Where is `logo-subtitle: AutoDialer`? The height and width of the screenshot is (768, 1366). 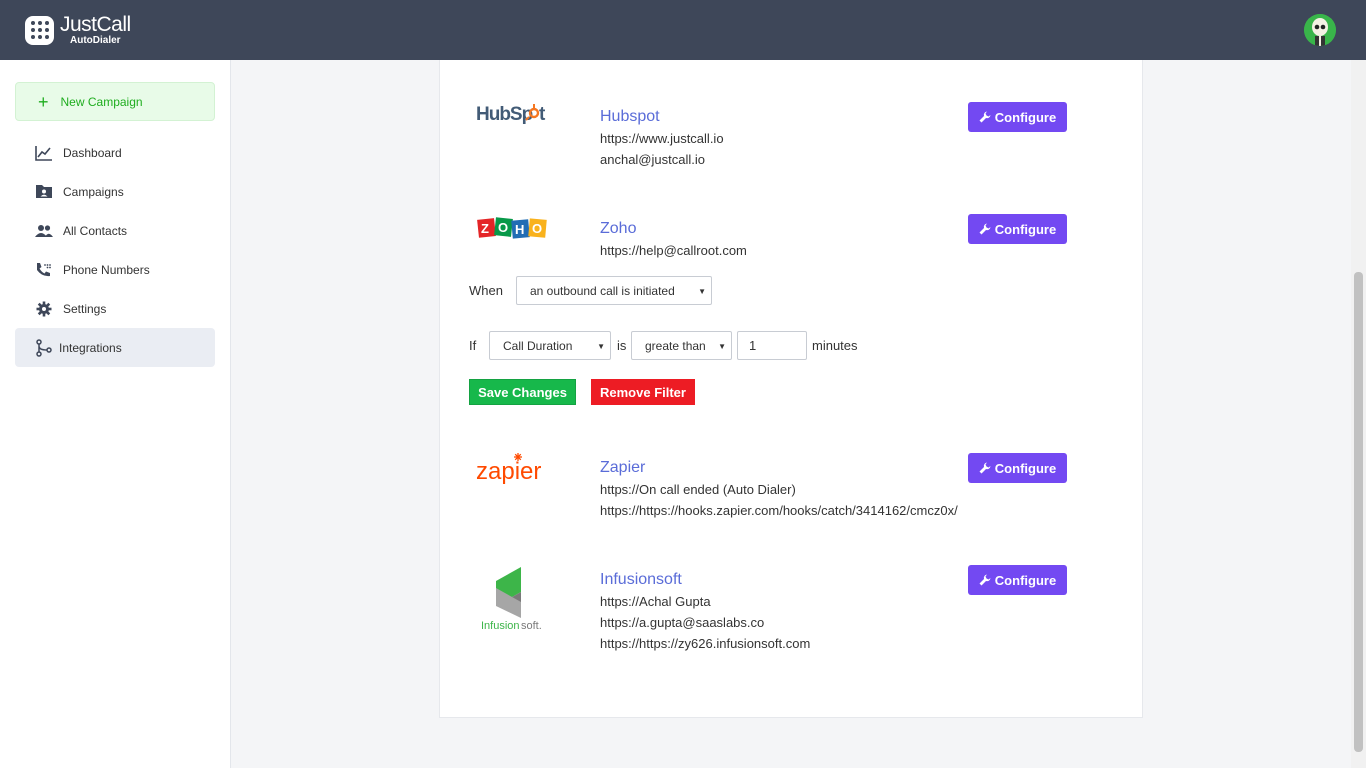
logo-subtitle: AutoDialer is located at coordinates (95, 40).